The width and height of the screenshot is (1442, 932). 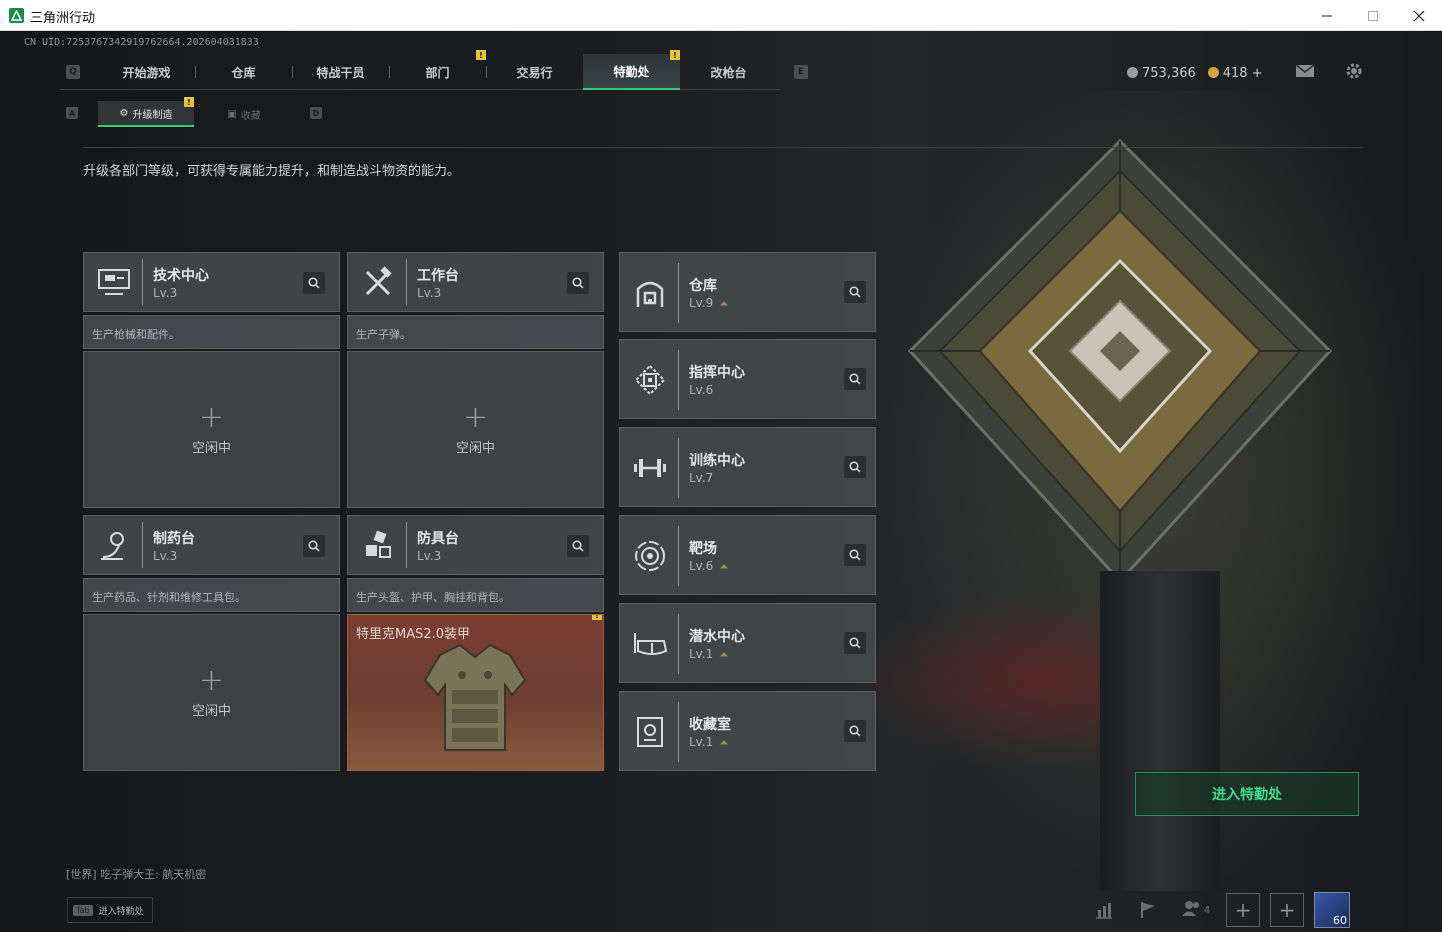 What do you see at coordinates (1247, 794) in the screenshot?
I see `enter-special-ops-button: 进入特勤处` at bounding box center [1247, 794].